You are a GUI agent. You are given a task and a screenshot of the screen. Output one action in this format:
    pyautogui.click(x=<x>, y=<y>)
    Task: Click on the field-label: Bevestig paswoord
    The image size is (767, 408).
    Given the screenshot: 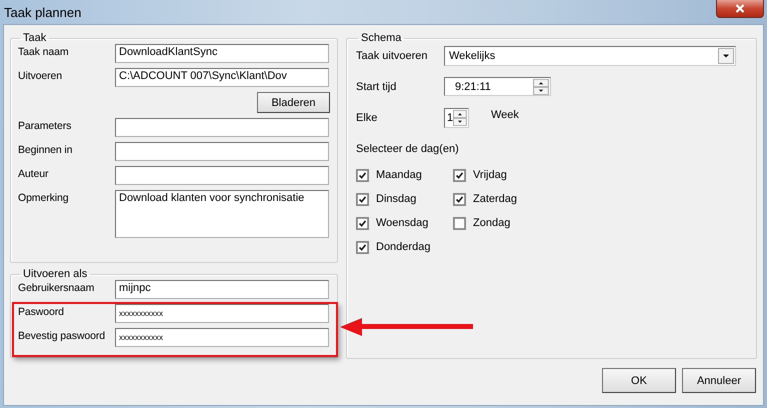 What is the action you would take?
    pyautogui.click(x=62, y=335)
    